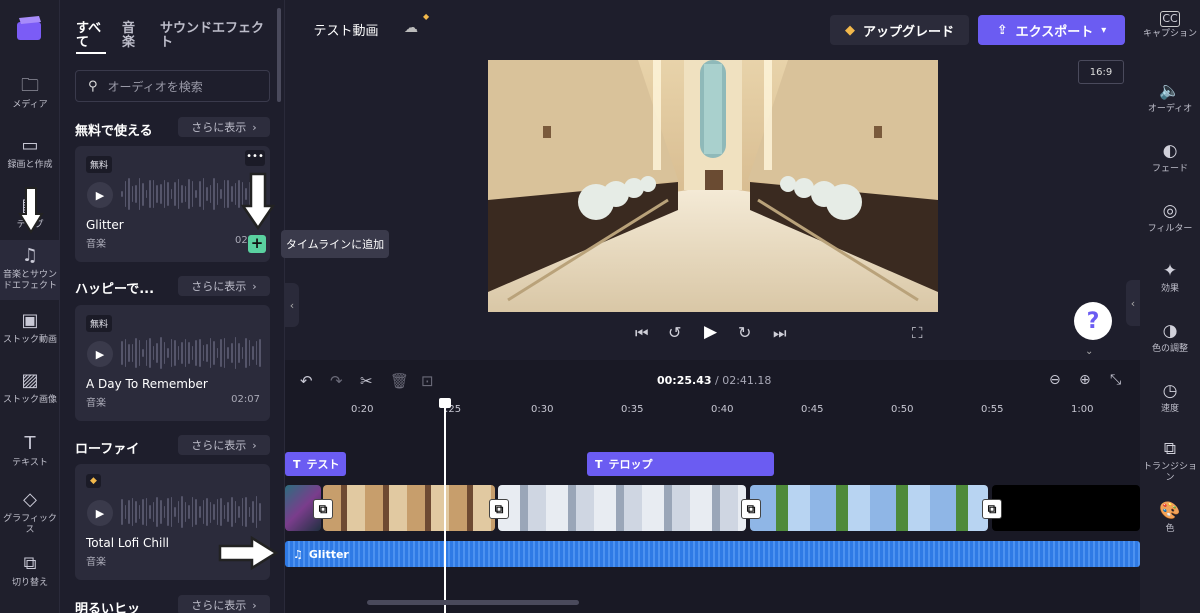  What do you see at coordinates (1170, 522) in the screenshot?
I see `nav-color: 🎨 色` at bounding box center [1170, 522].